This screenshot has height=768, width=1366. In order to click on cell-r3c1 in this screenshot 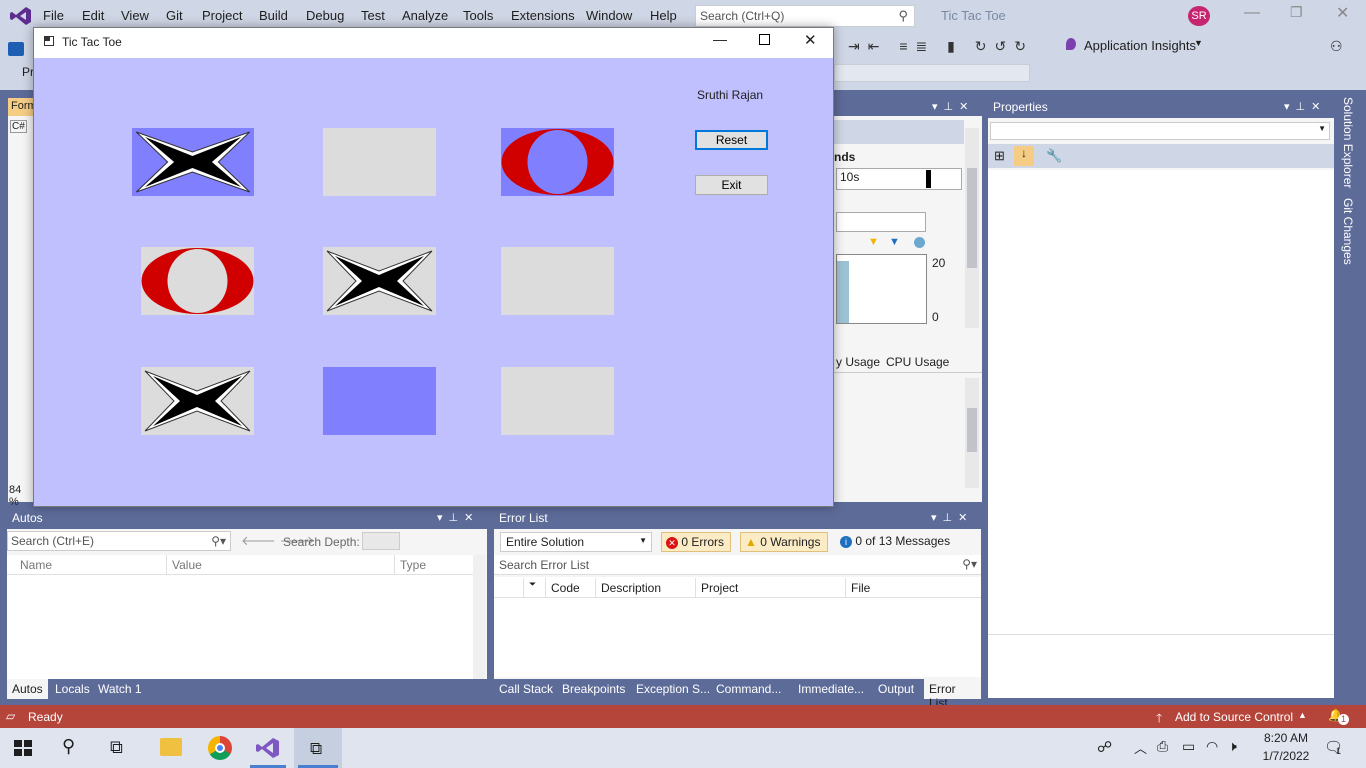, I will do `click(197, 401)`.